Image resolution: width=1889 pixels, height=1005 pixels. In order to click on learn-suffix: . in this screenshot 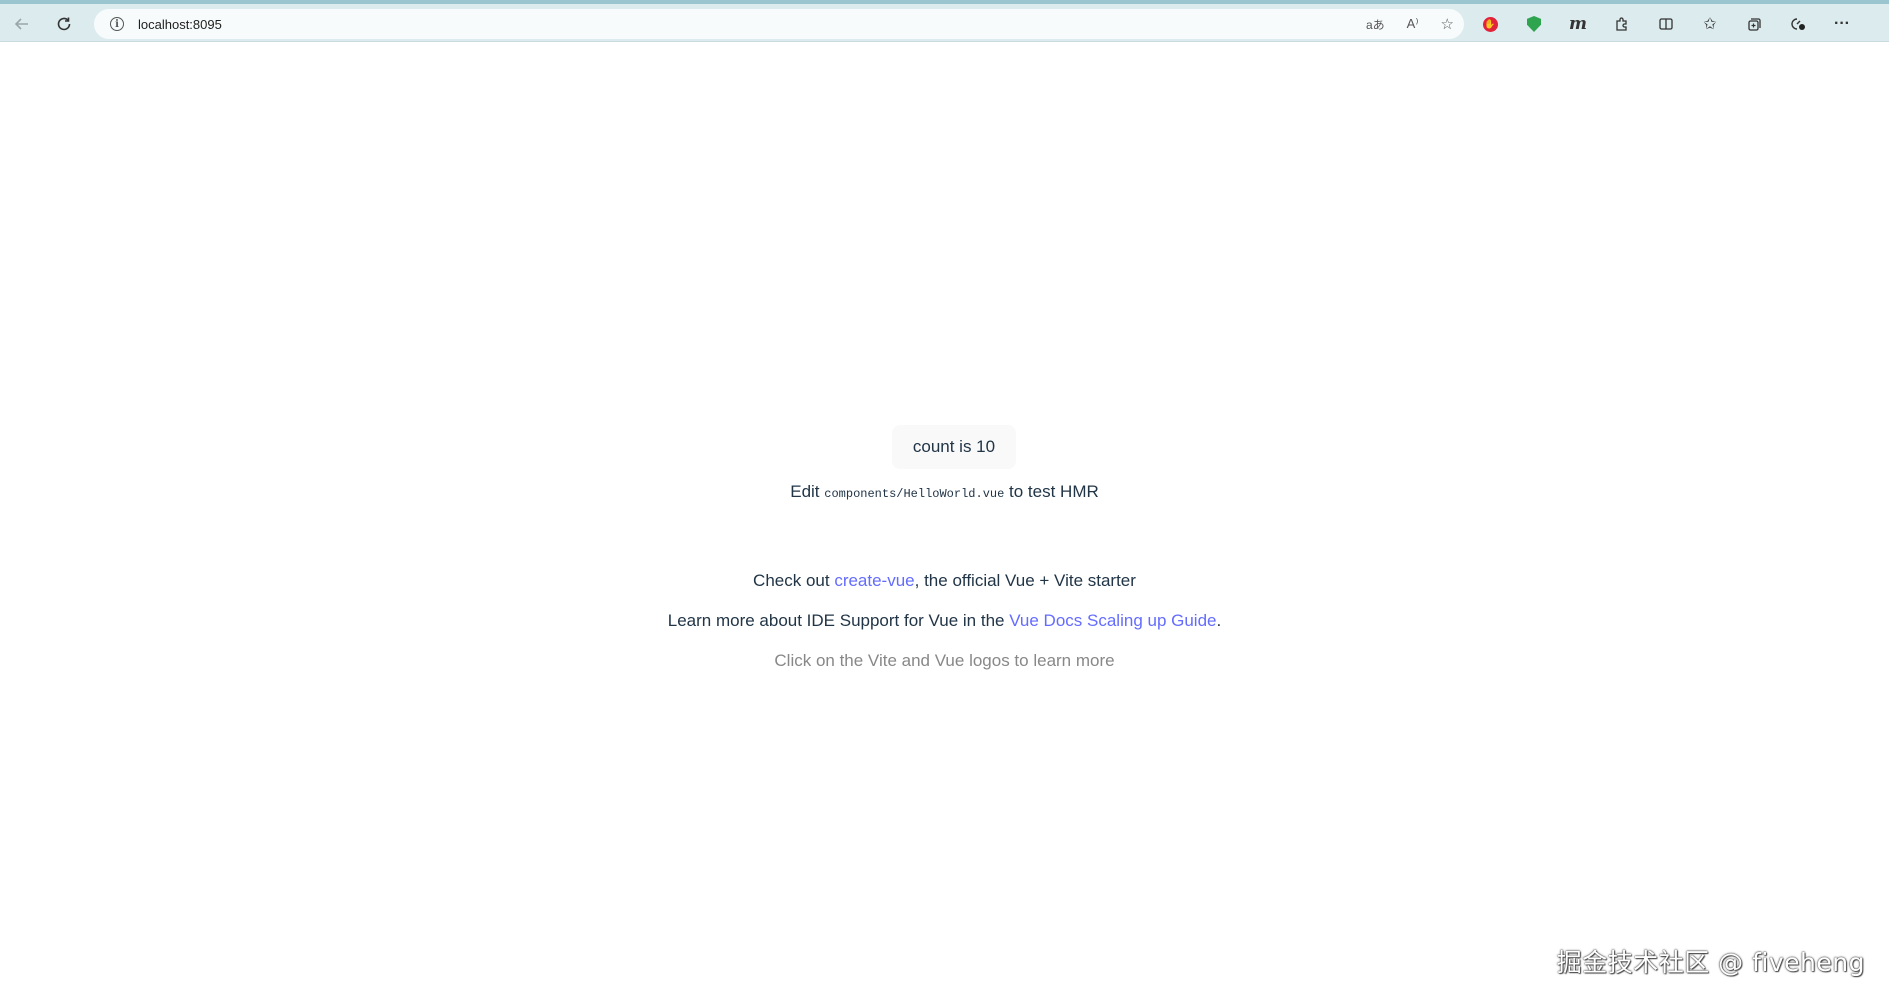, I will do `click(1219, 620)`.